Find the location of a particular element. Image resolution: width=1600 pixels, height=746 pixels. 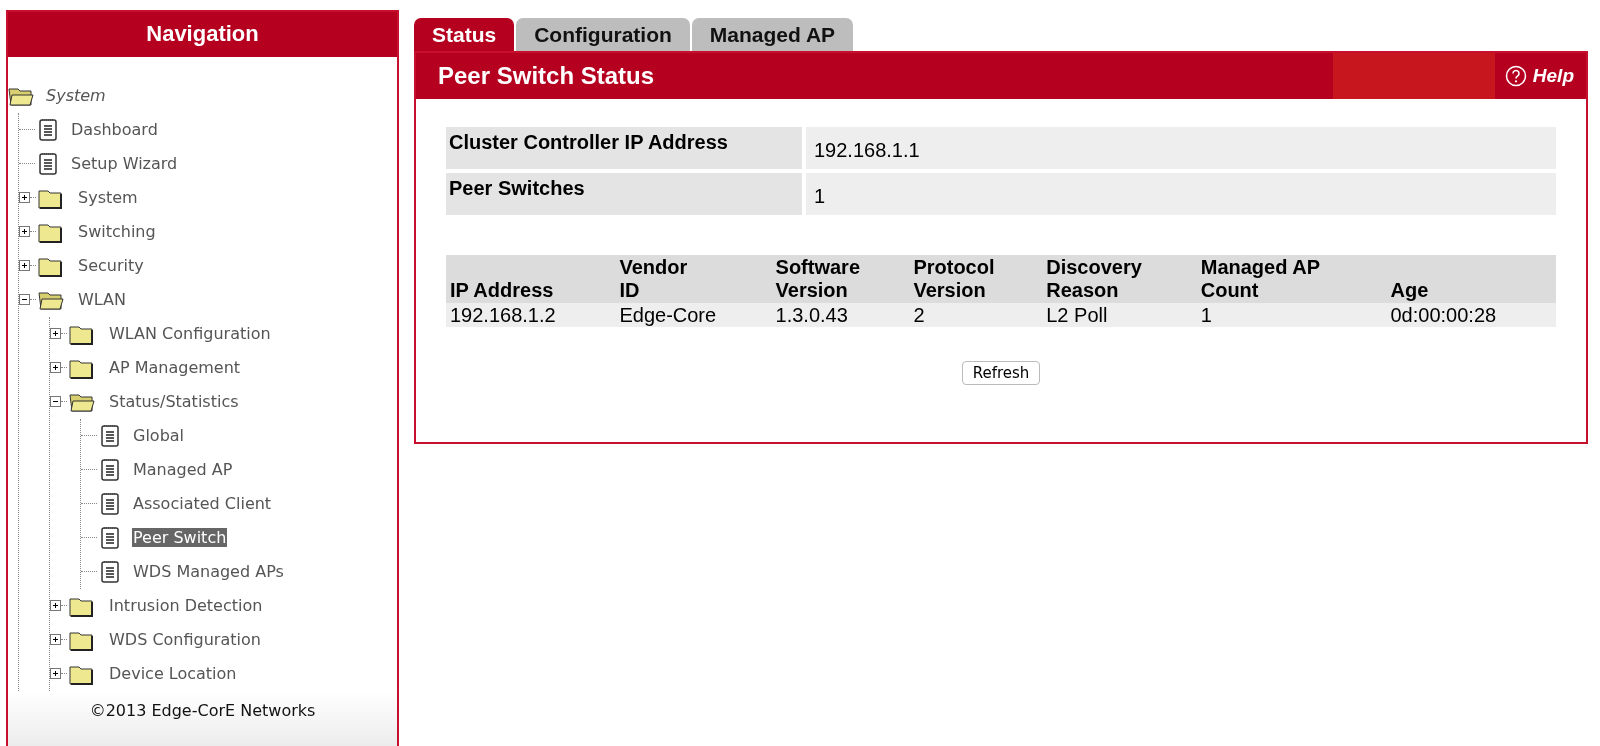

tree-page-item: Managed AP is located at coordinates (183, 469).